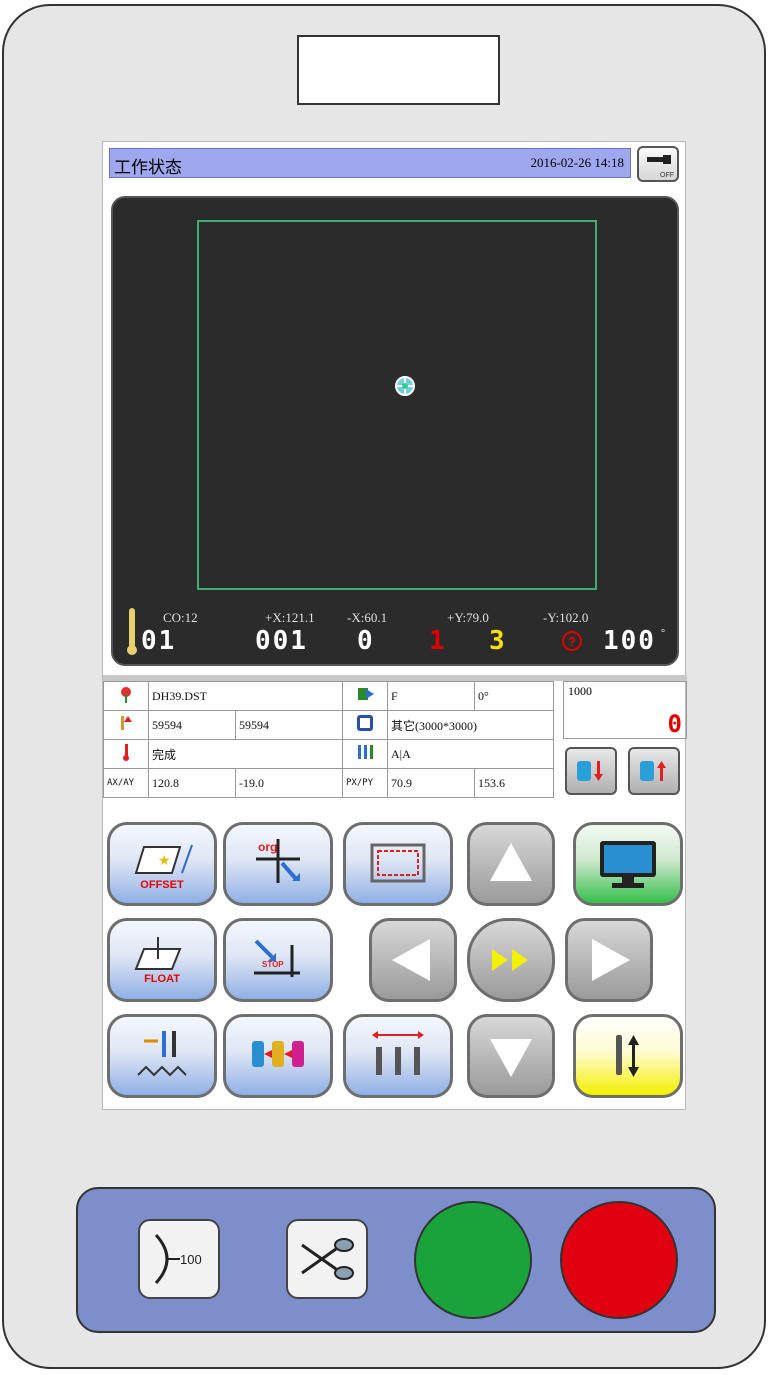 The height and width of the screenshot is (1375, 771). Describe the element at coordinates (126, 783) in the screenshot. I see `axay-label: AX/AY` at that location.